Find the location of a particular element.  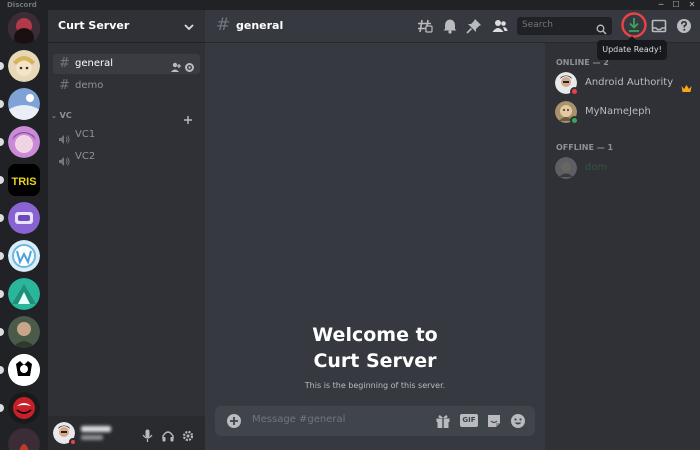

close-button: ✕ is located at coordinates (692, 5).